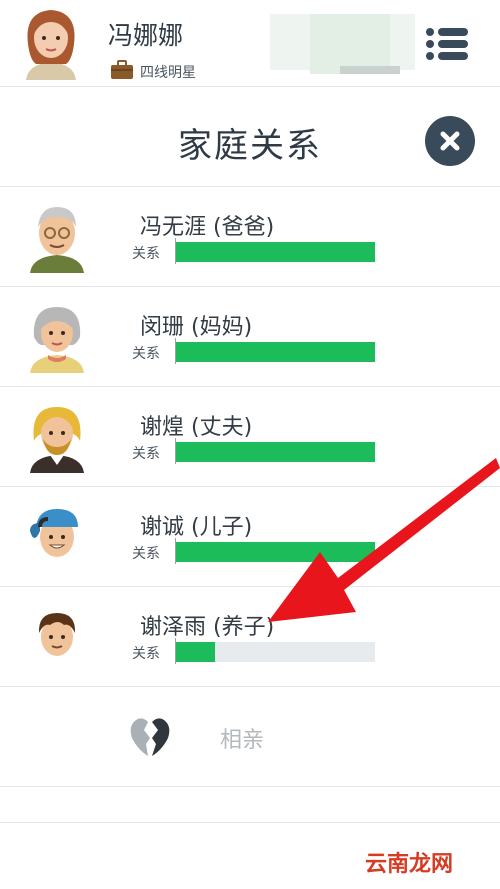  Describe the element at coordinates (57, 637) in the screenshot. I see `boy-avatar` at that location.